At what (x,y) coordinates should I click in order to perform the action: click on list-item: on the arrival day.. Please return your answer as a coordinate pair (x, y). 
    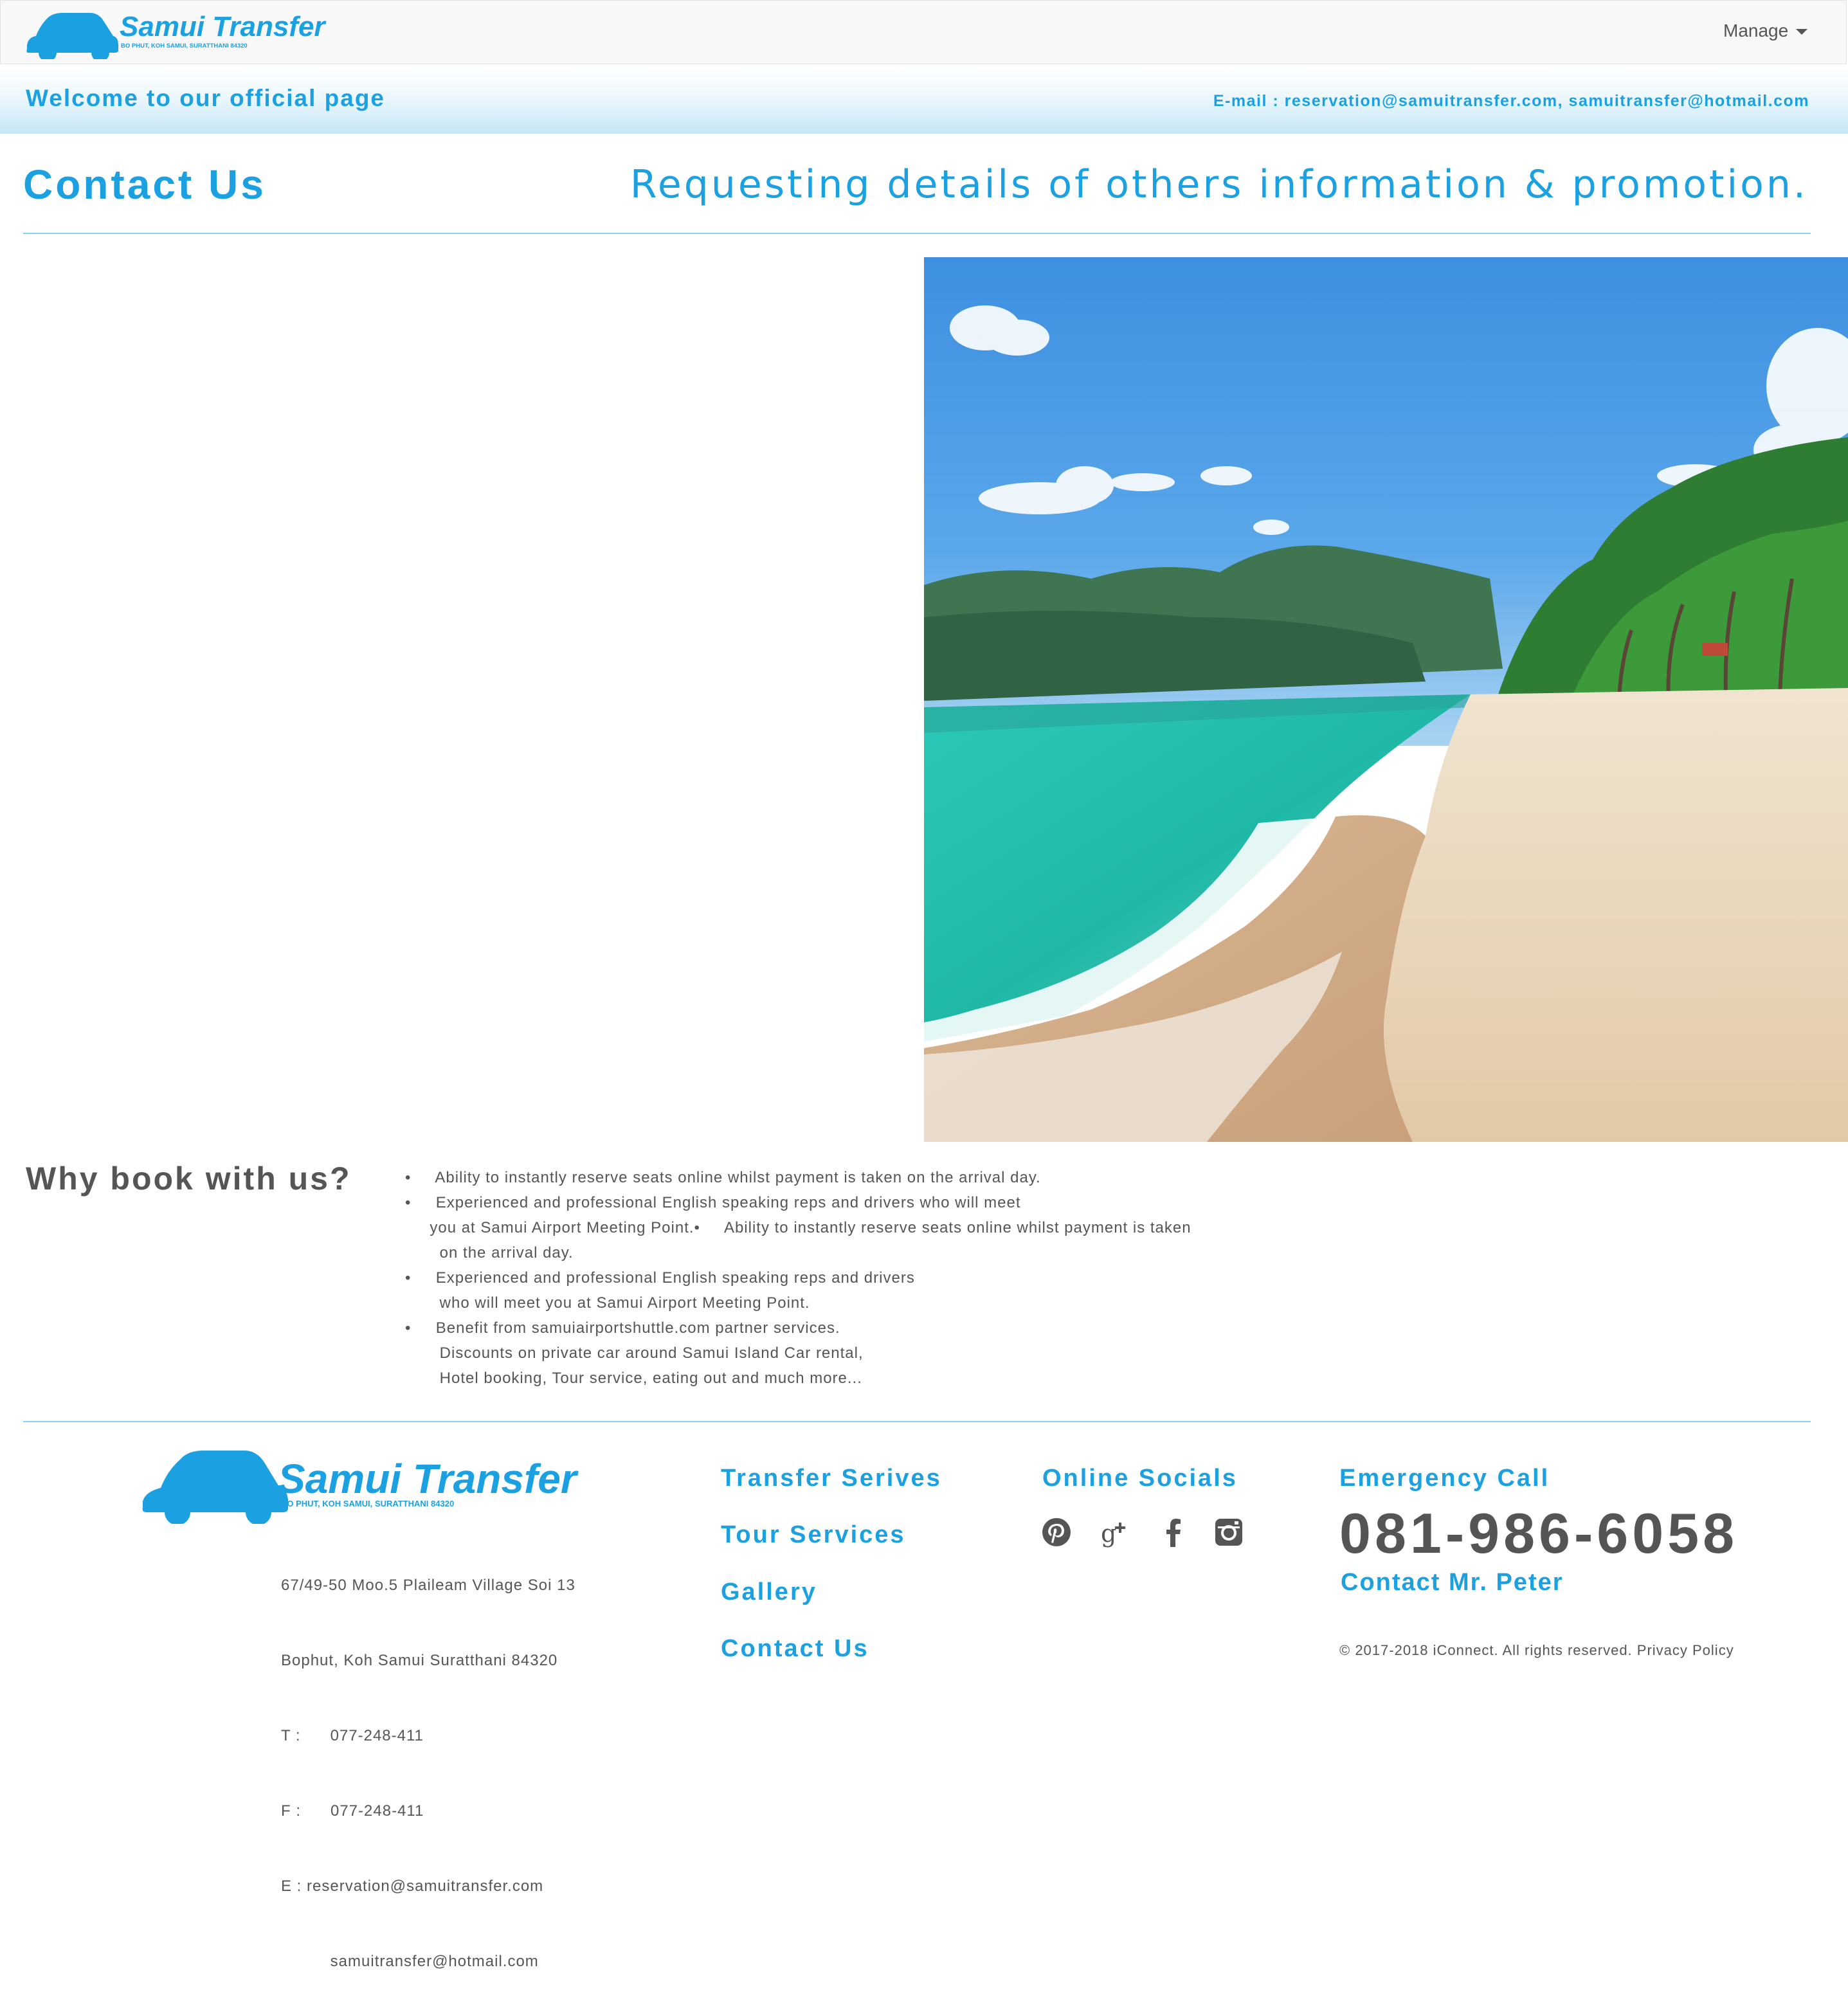
    Looking at the image, I should click on (489, 1253).